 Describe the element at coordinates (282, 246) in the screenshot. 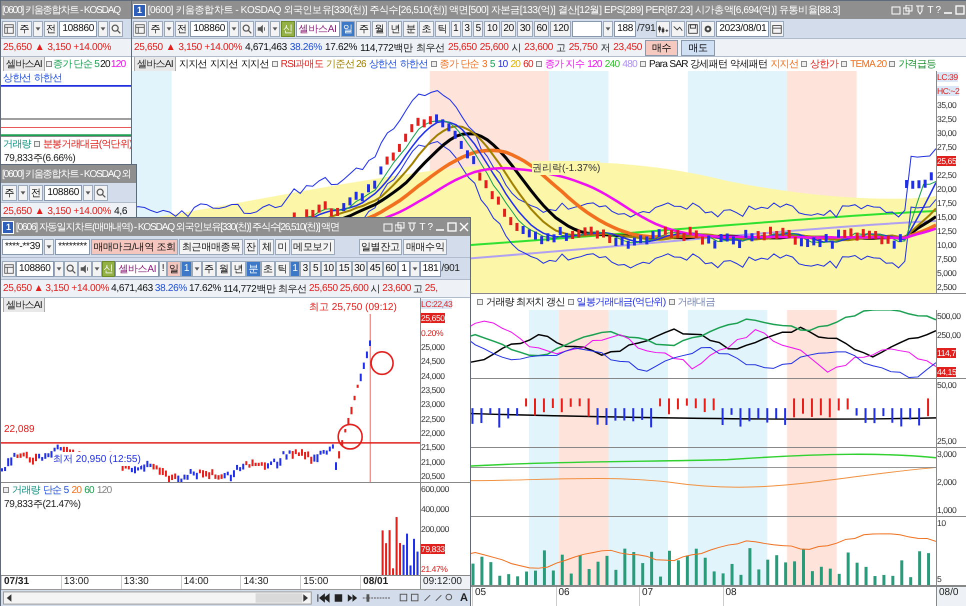

I see `toolbar-button: 미` at that location.